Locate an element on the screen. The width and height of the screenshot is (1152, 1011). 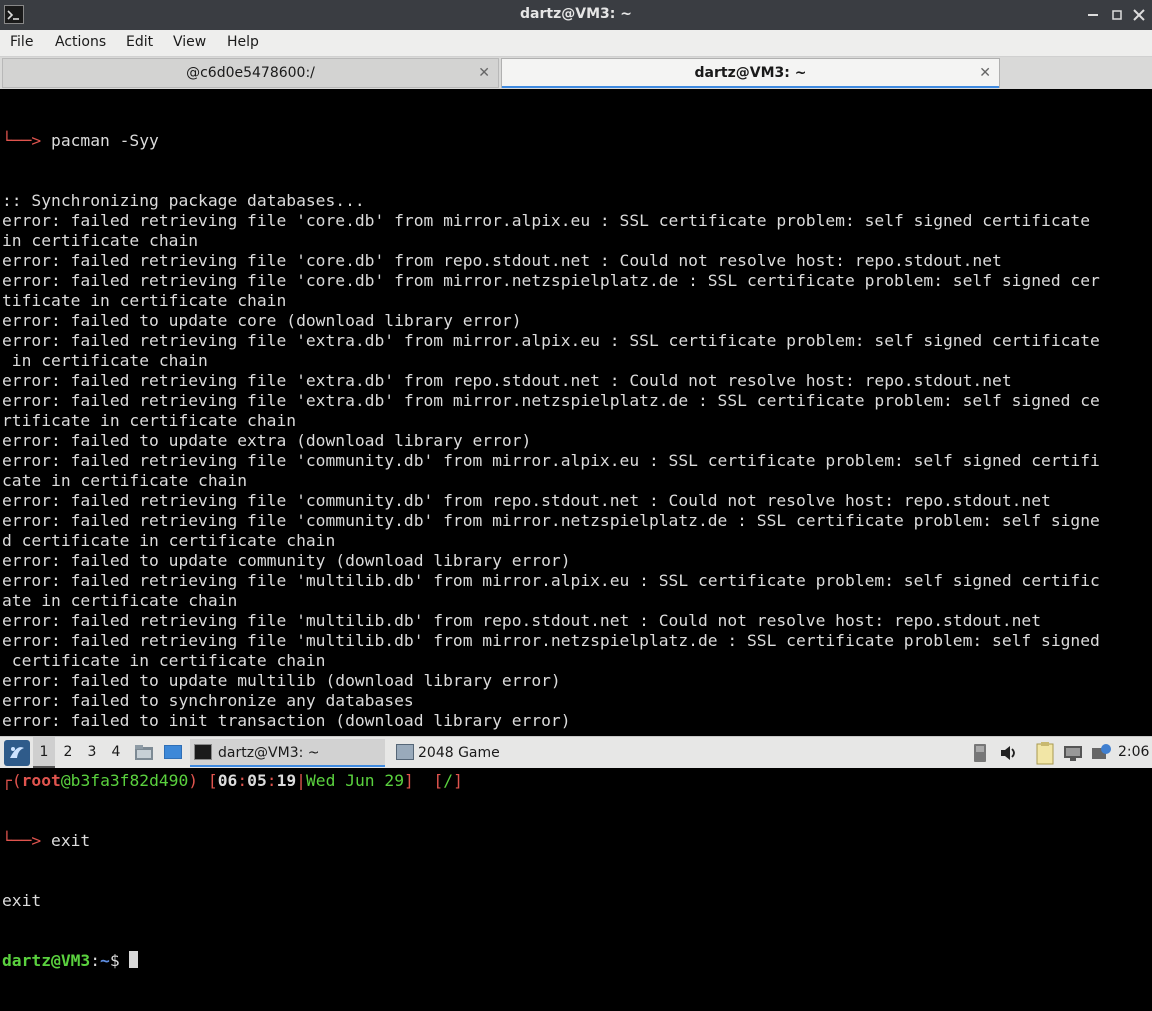
minimize-icon is located at coordinates (1093, 15).